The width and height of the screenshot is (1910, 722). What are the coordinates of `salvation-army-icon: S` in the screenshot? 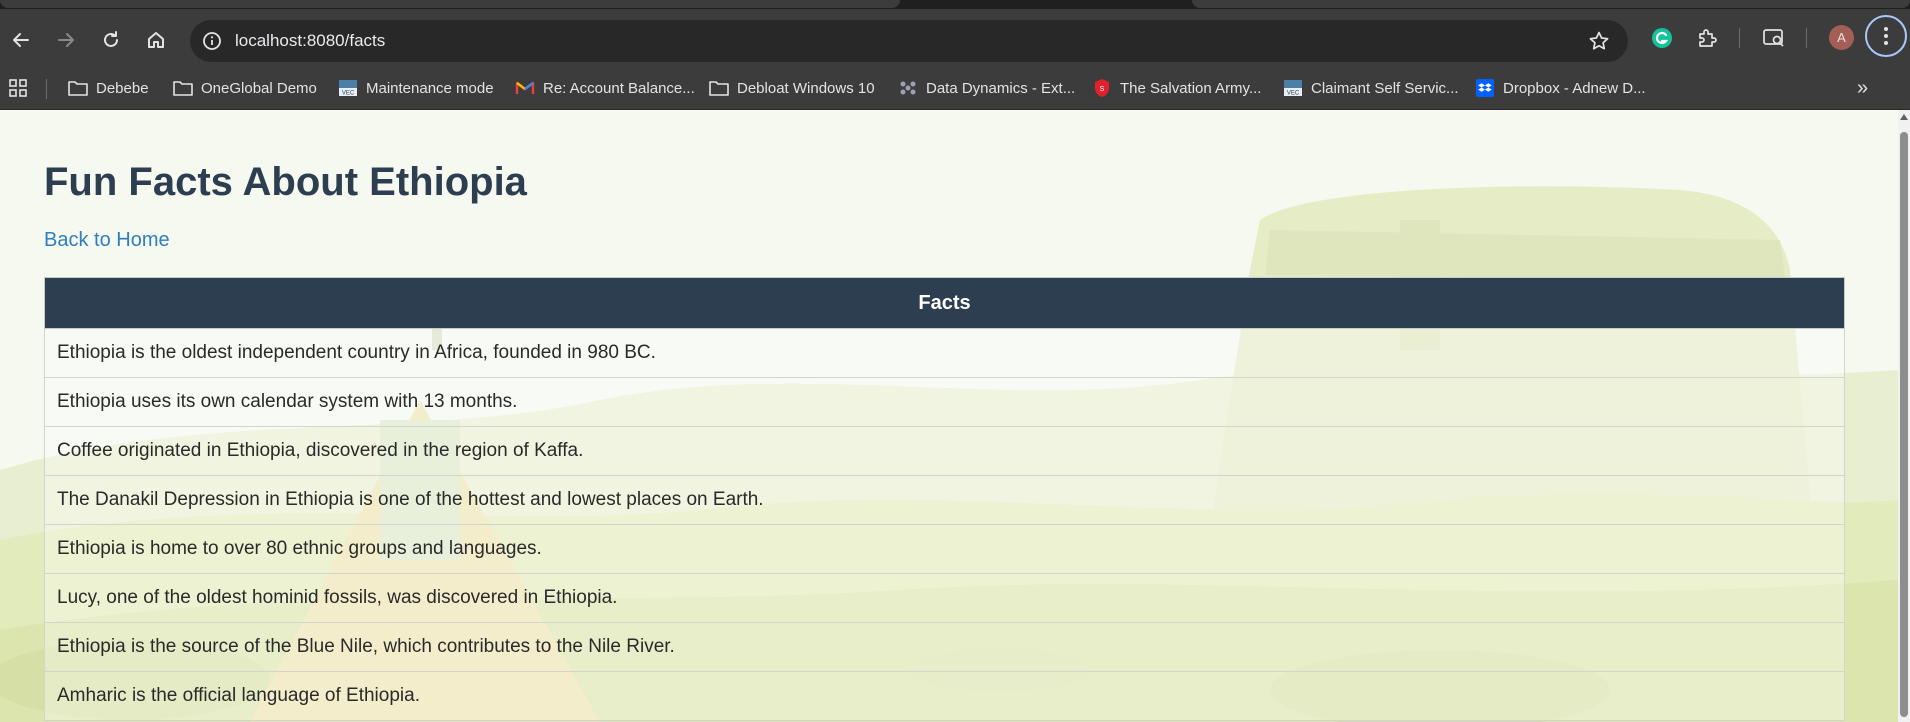 It's located at (1102, 88).